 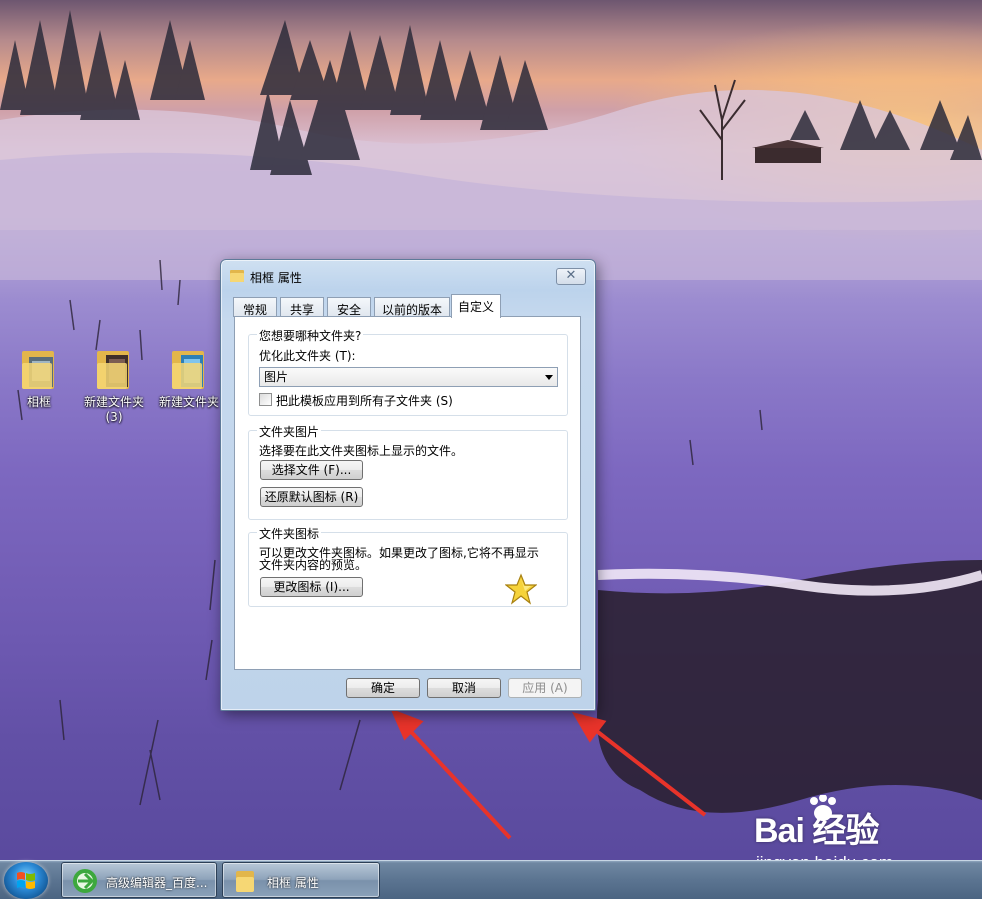 I want to click on desktop-icon-new-folder-3: 新建文件夹 (3), so click(x=114, y=385).